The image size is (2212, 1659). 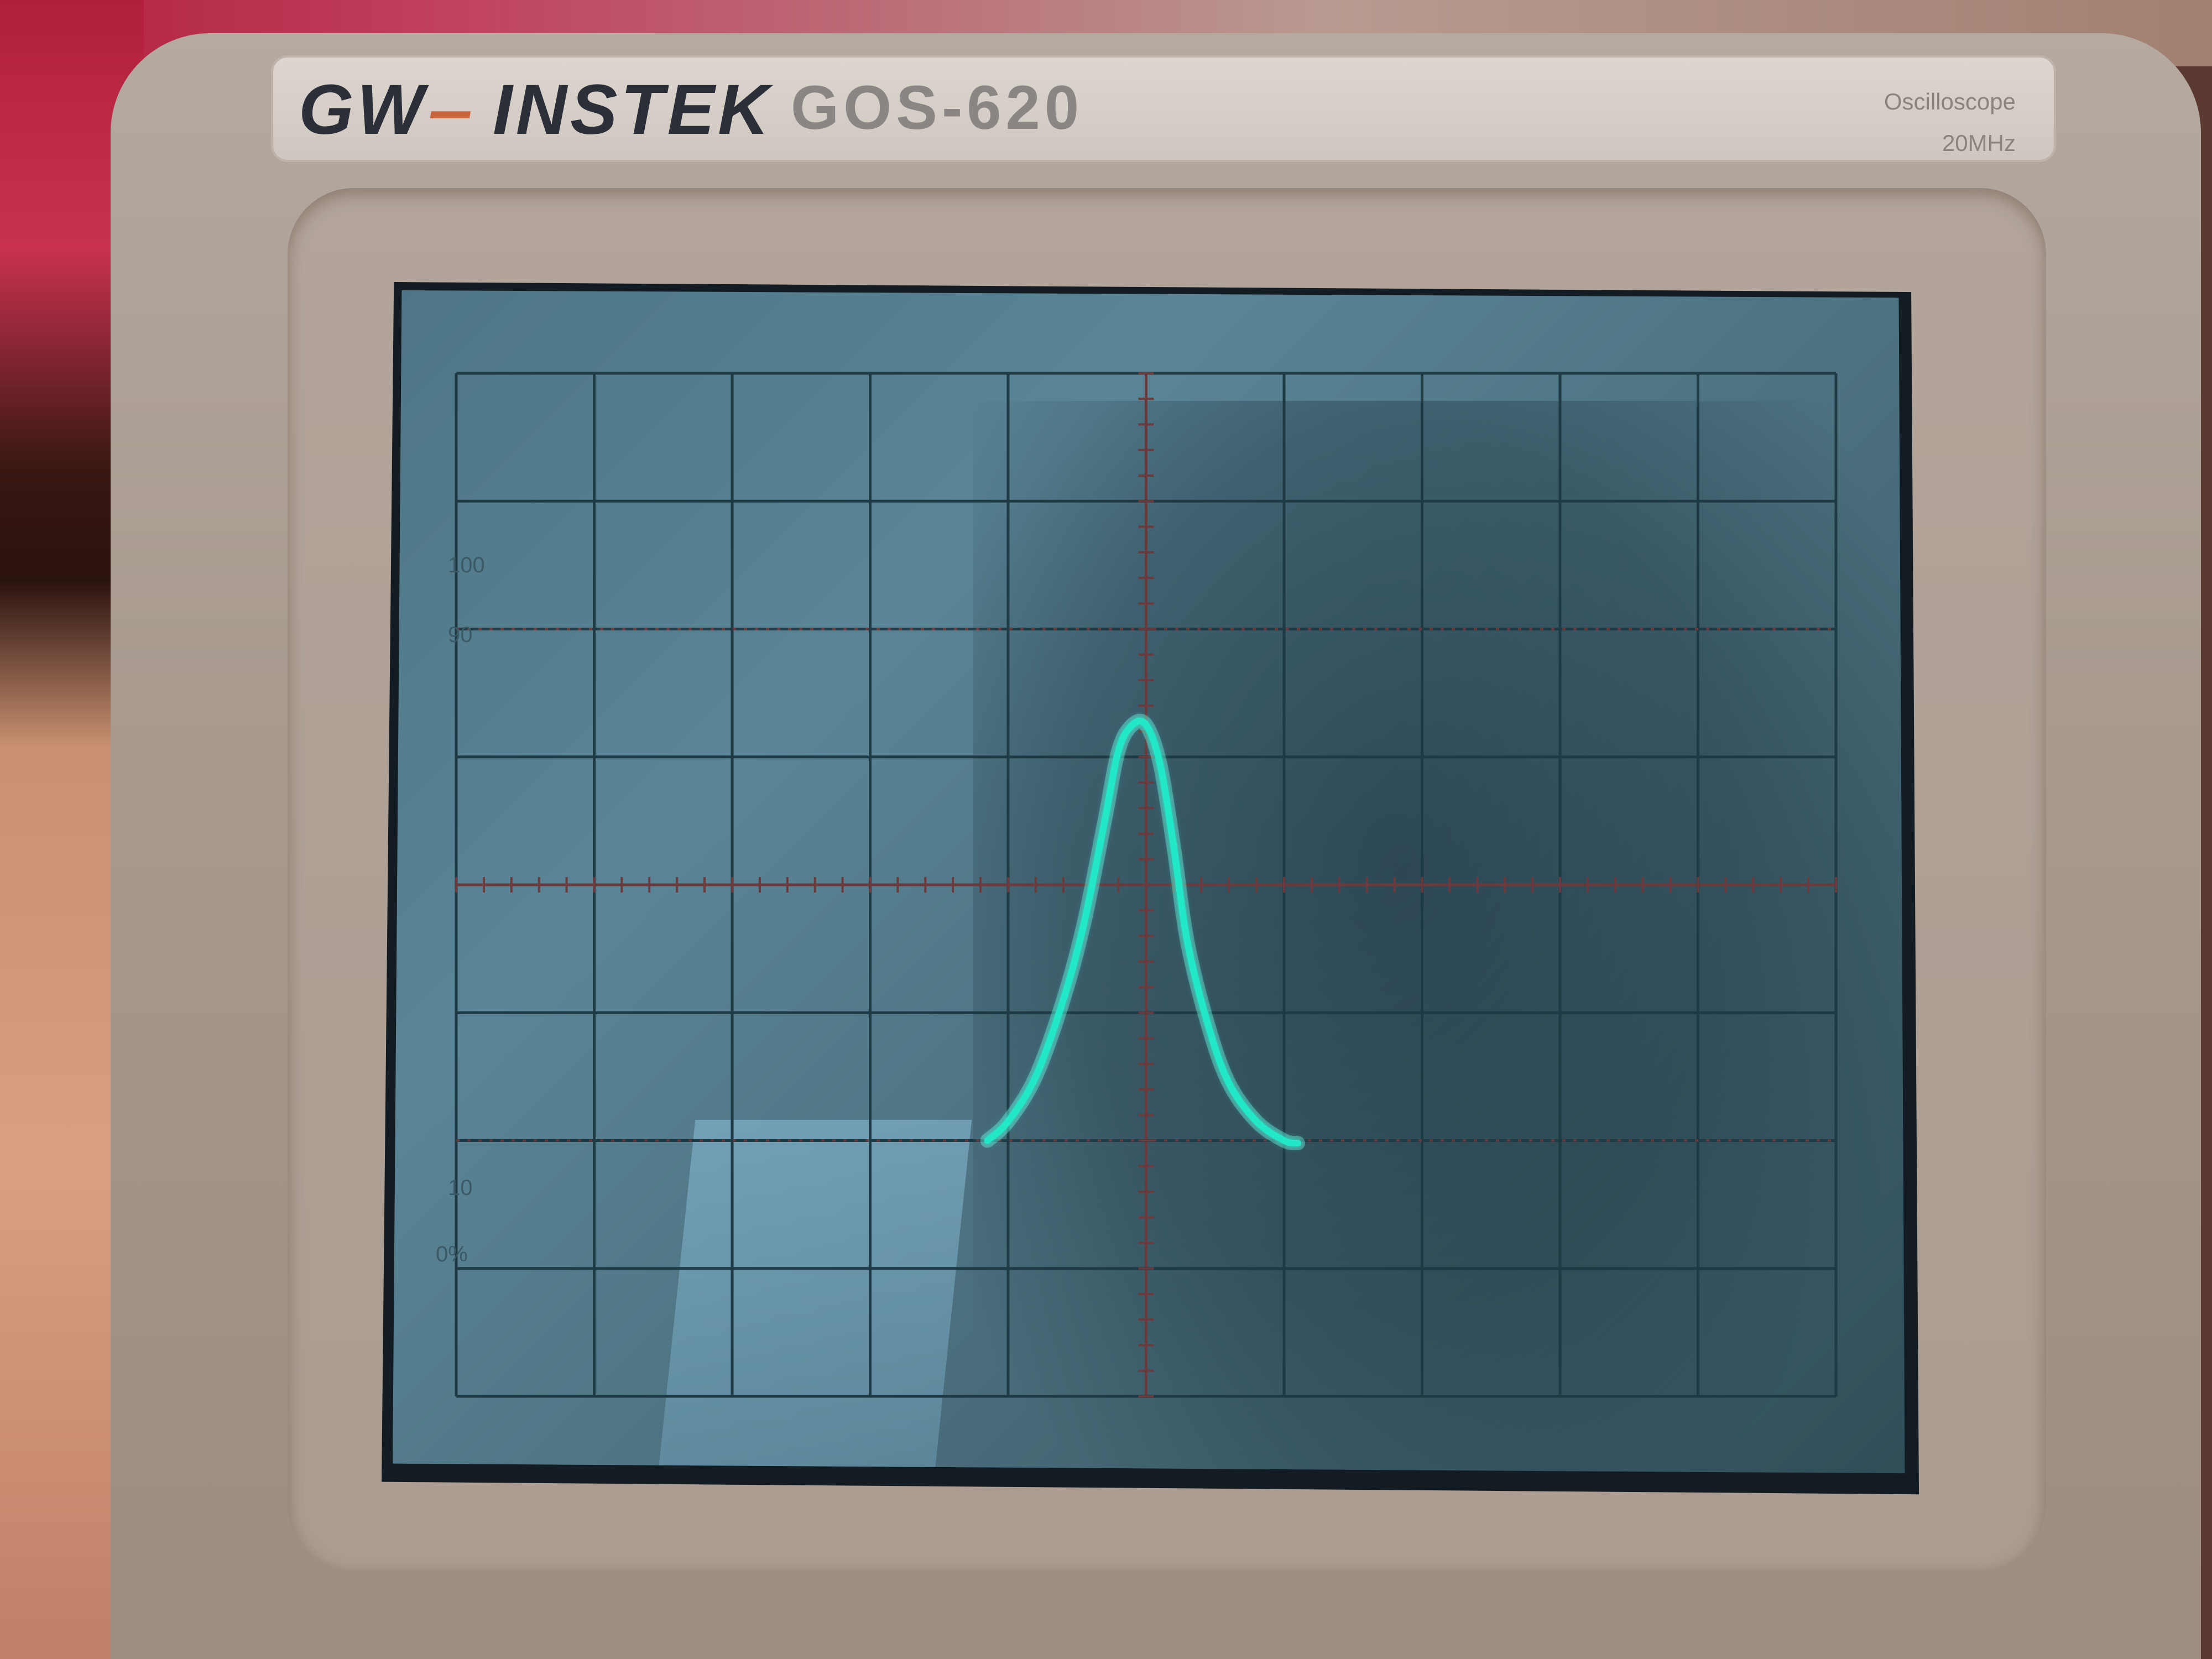 I want to click on graticule-label-10: 10, so click(x=461, y=1188).